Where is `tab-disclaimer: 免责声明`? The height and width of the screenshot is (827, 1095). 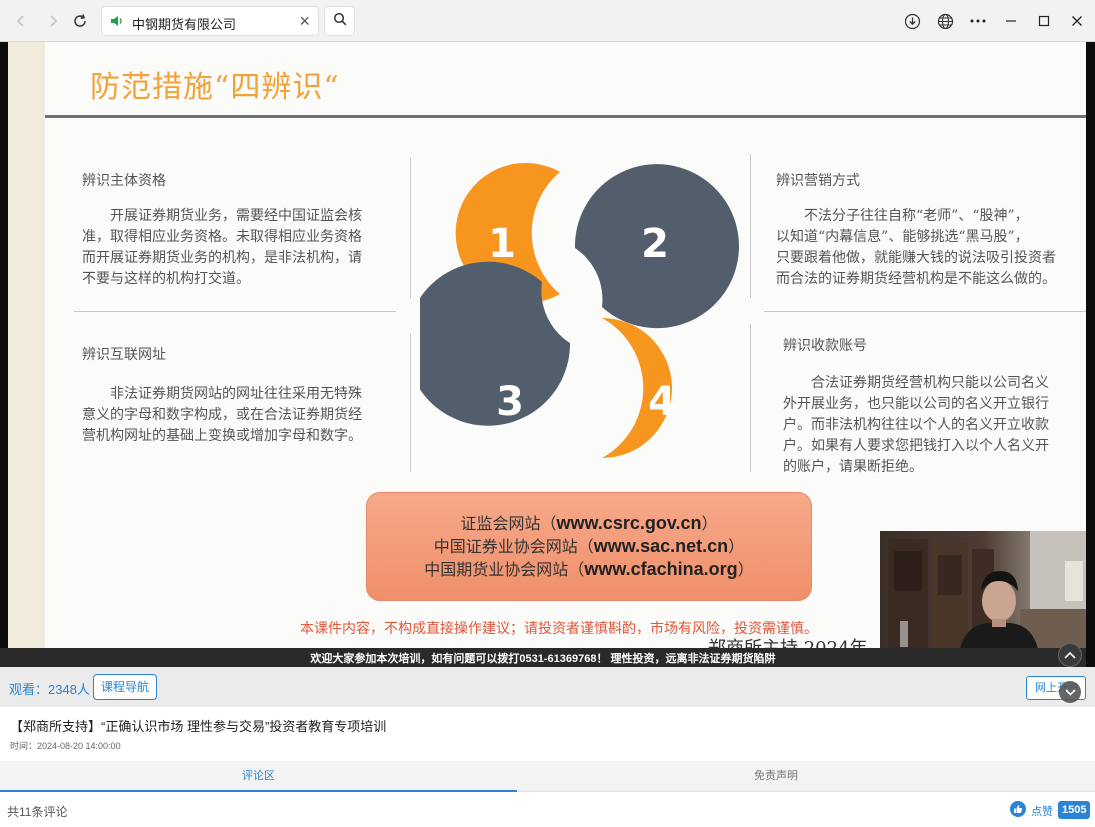 tab-disclaimer: 免责声明 is located at coordinates (776, 776).